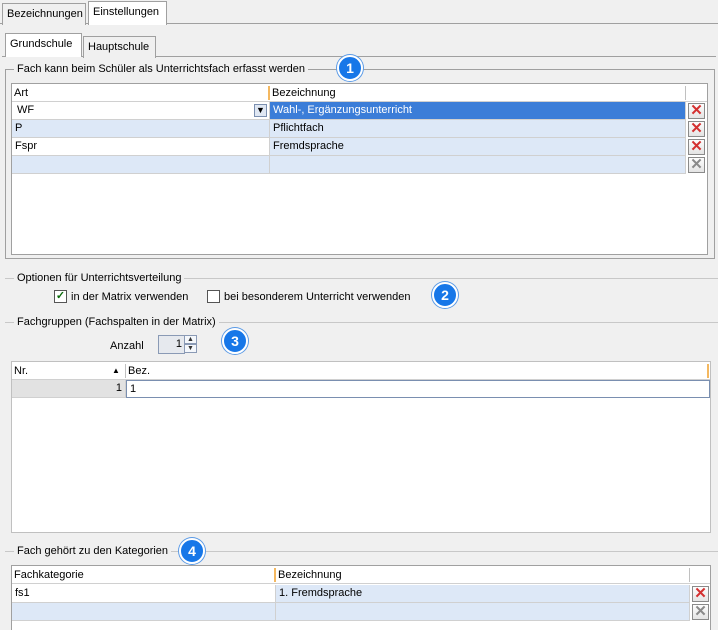 This screenshot has height=630, width=718. Describe the element at coordinates (260, 110) in the screenshot. I see `chevron-down-icon: ▼` at that location.